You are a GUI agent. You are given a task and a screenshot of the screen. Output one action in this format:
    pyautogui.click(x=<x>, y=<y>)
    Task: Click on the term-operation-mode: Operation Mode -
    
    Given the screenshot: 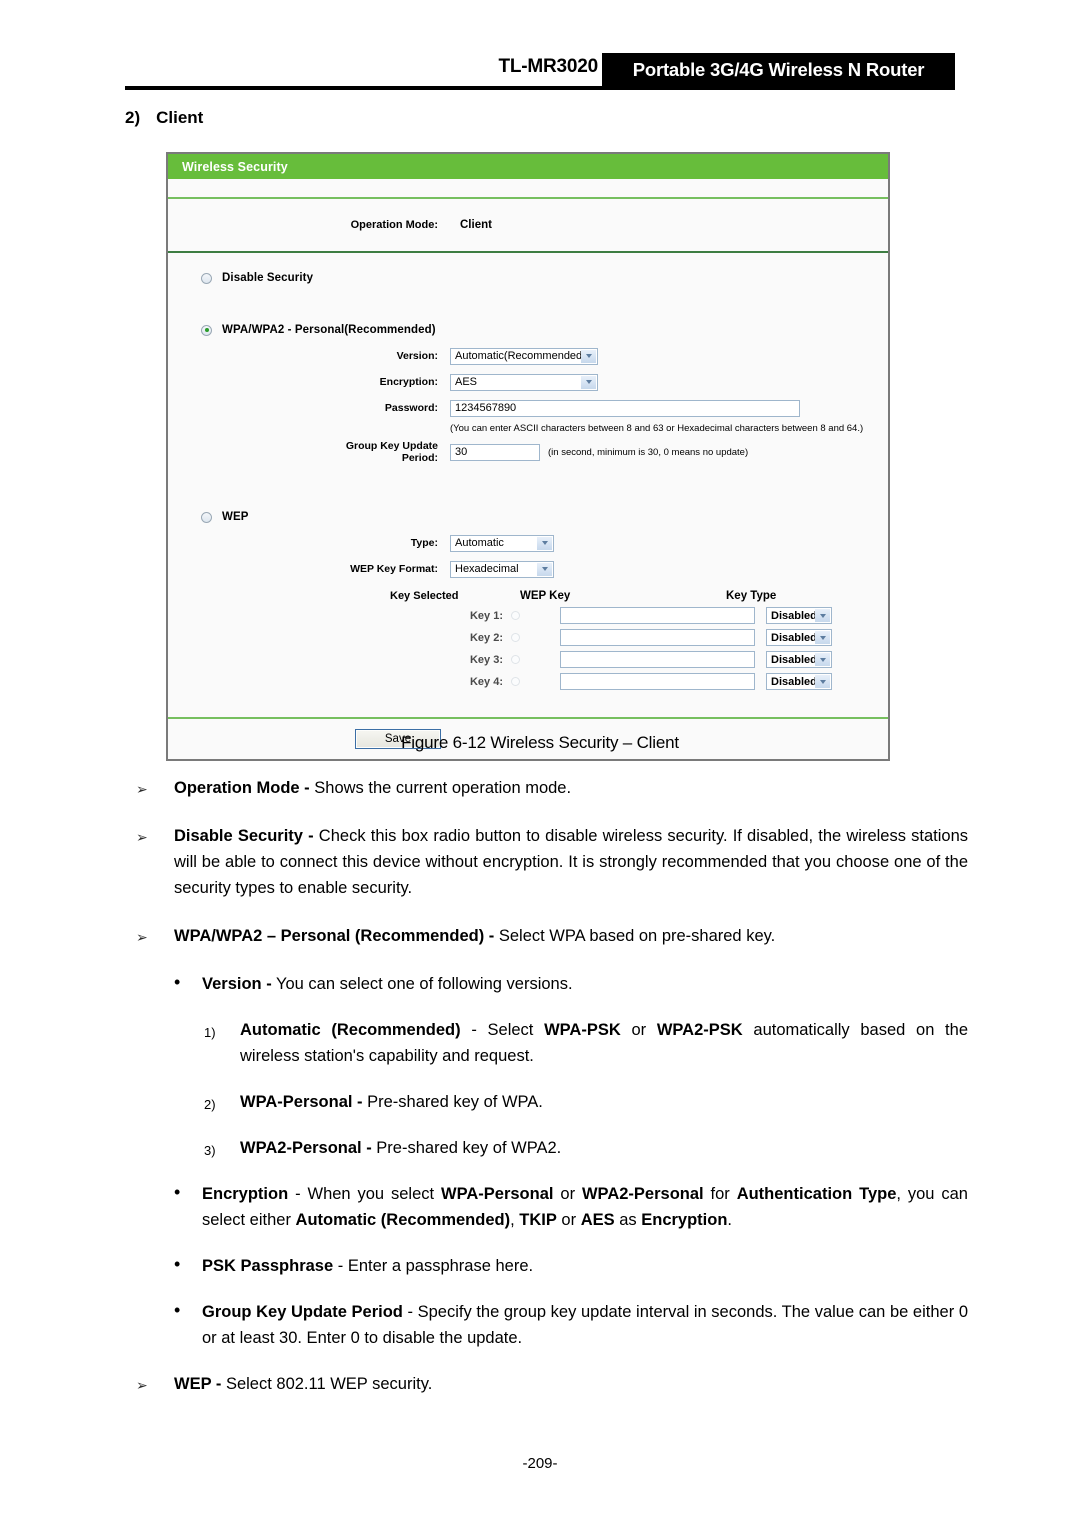 What is the action you would take?
    pyautogui.click(x=242, y=788)
    